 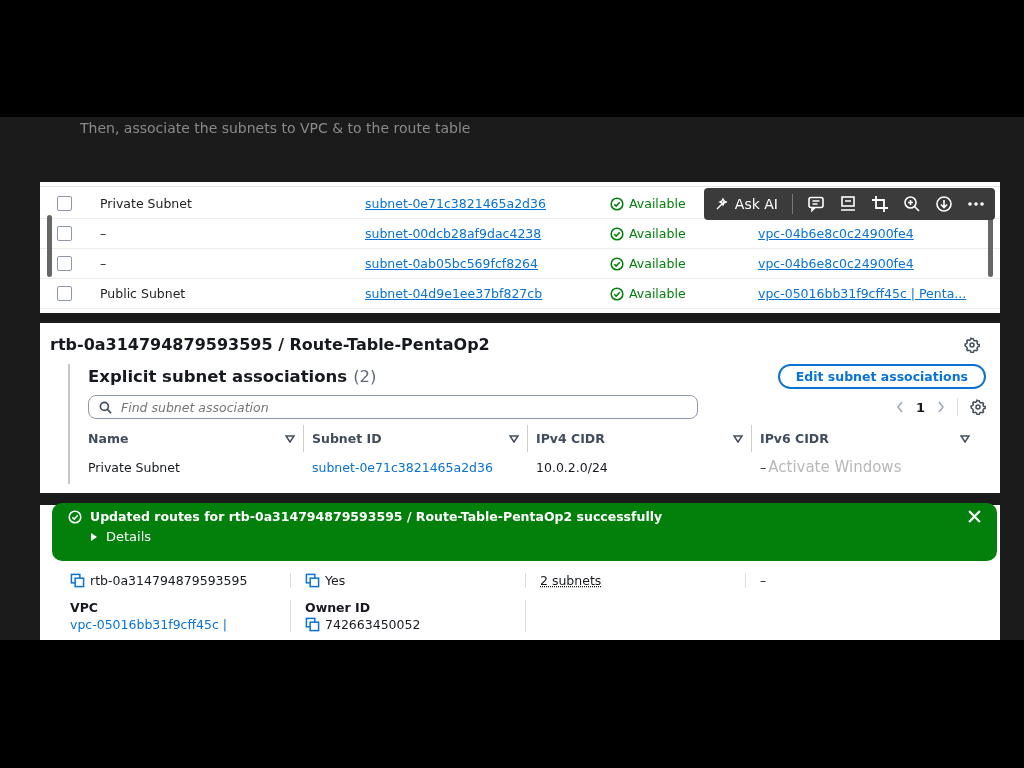 What do you see at coordinates (143, 293) in the screenshot?
I see `table-cell-text: Public Subnet` at bounding box center [143, 293].